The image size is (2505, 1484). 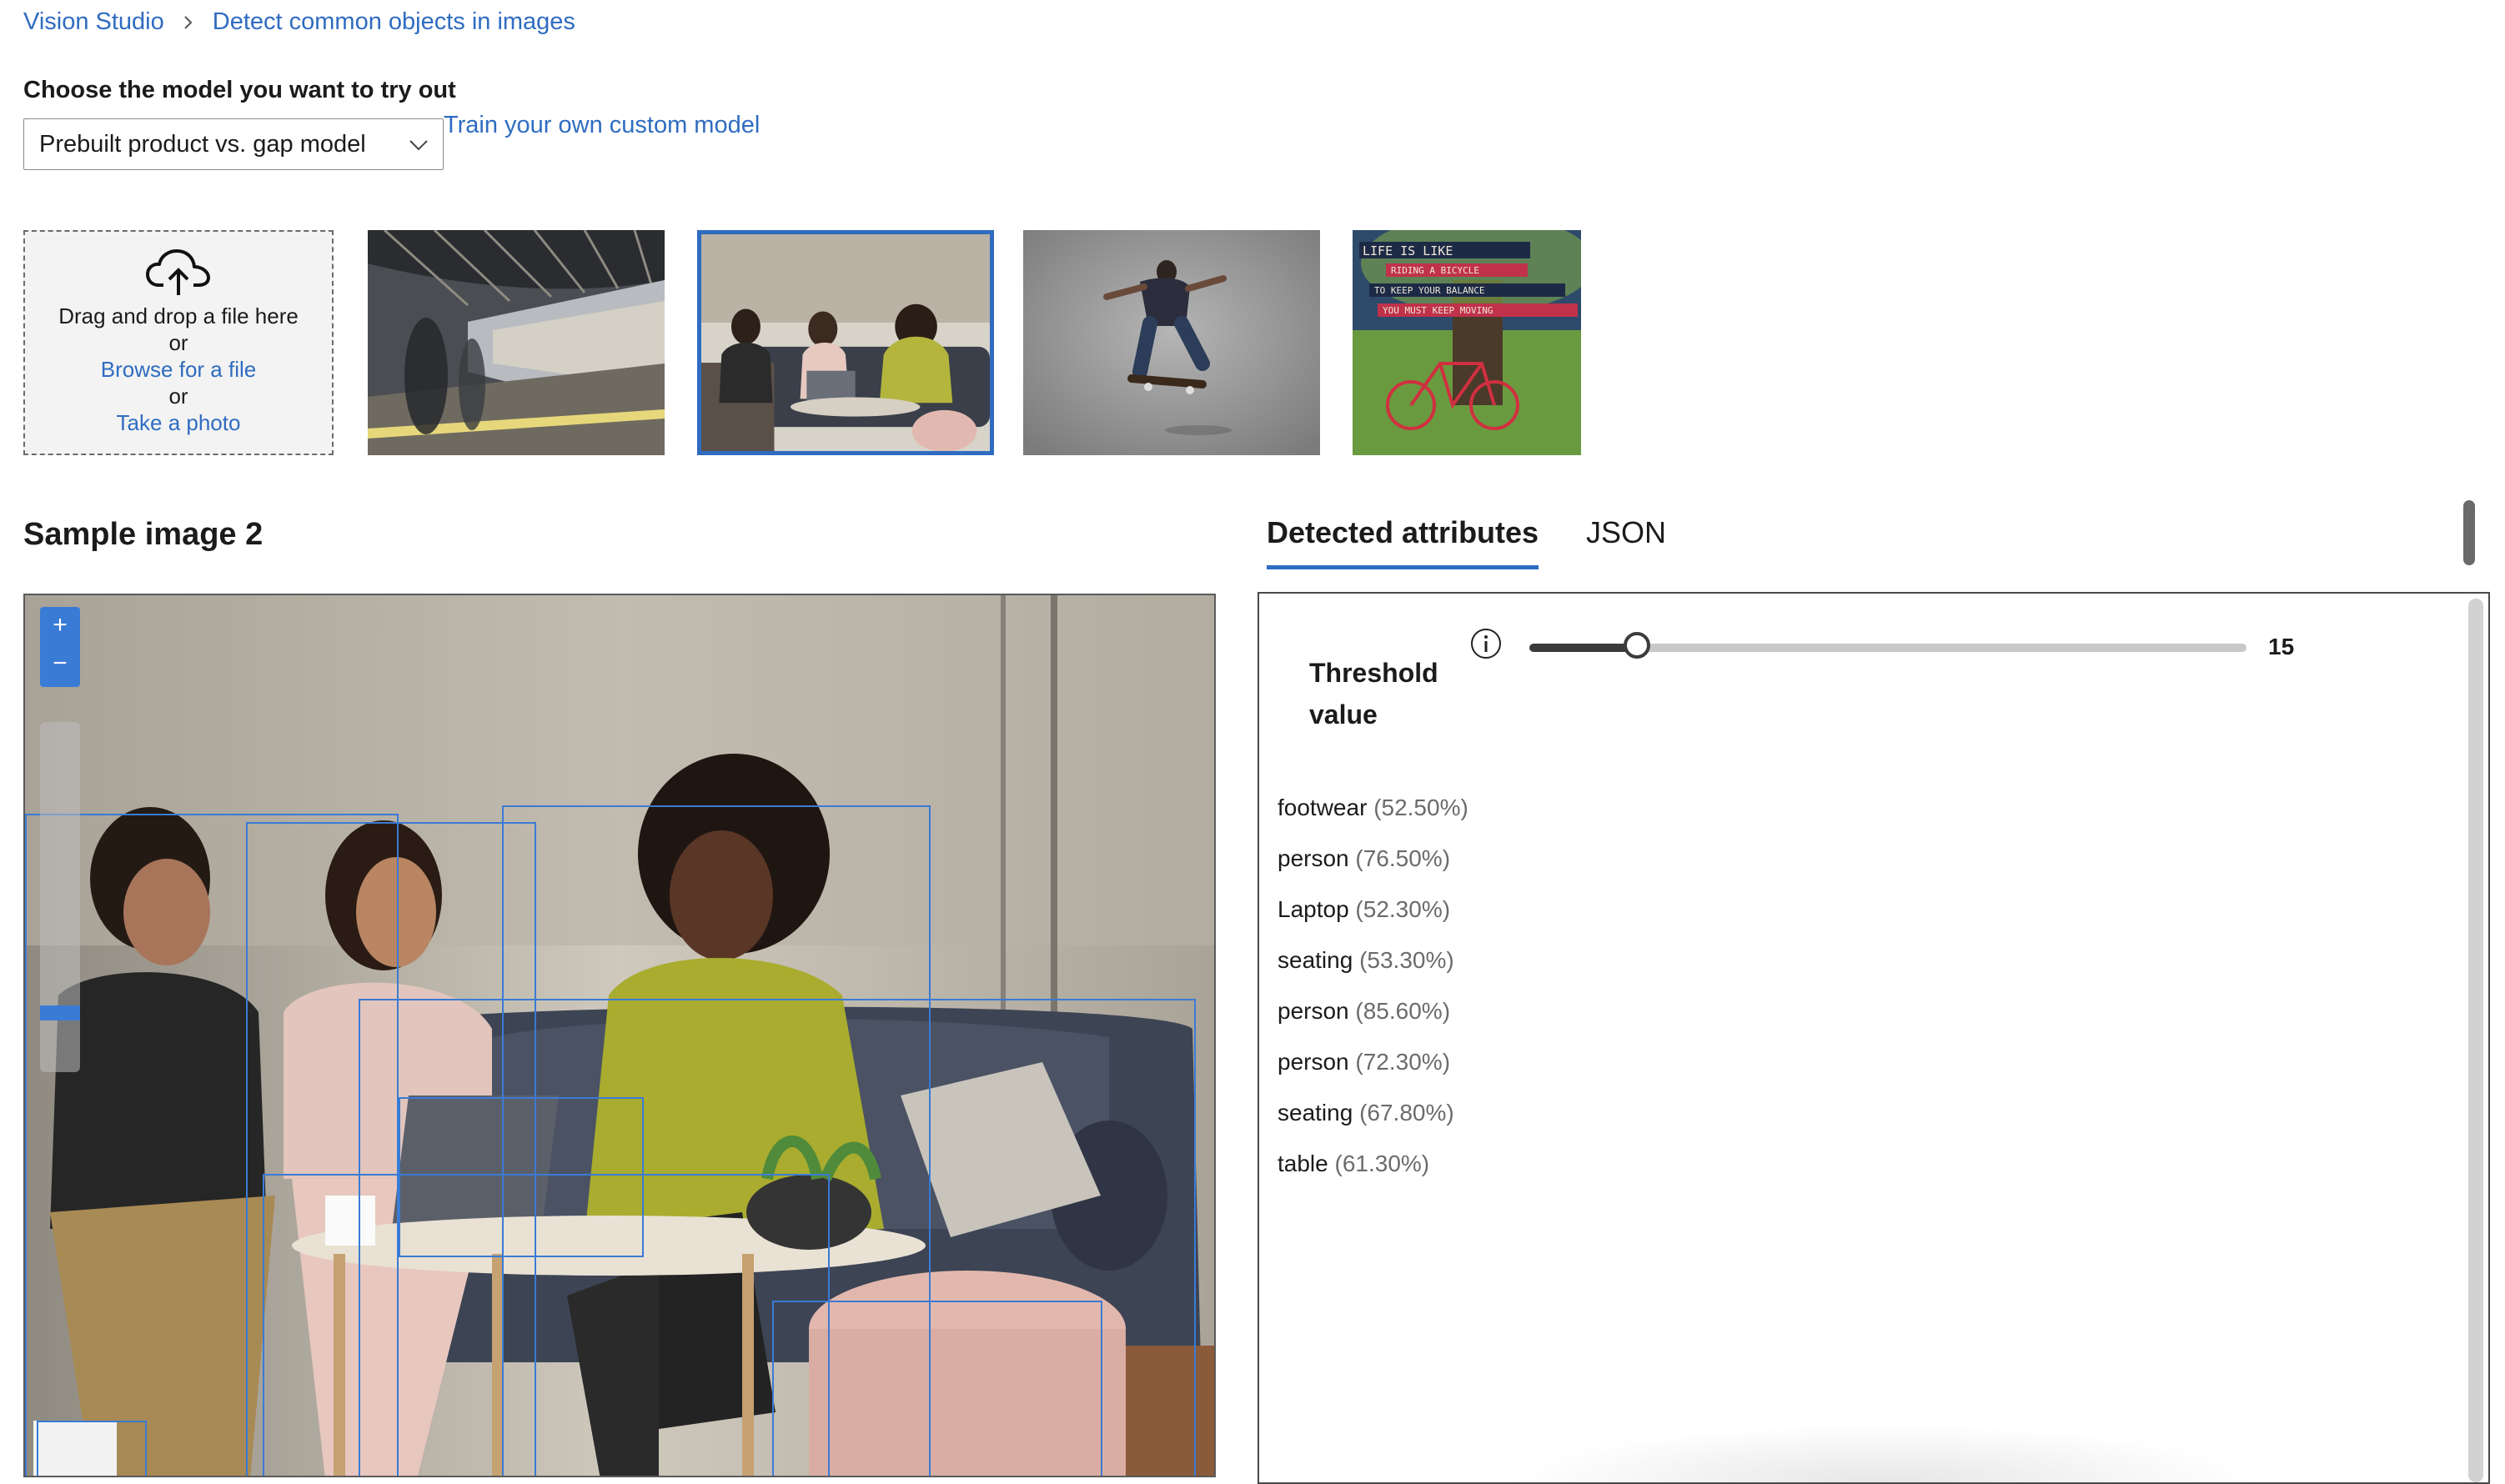 I want to click on zoom-slider-thumb, so click(x=60, y=1012).